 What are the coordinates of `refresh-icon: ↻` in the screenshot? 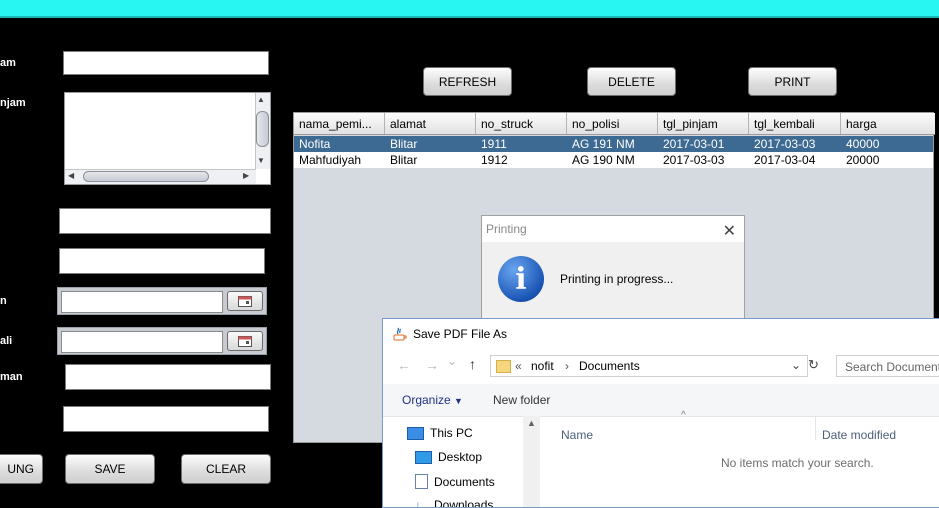 It's located at (813, 365).